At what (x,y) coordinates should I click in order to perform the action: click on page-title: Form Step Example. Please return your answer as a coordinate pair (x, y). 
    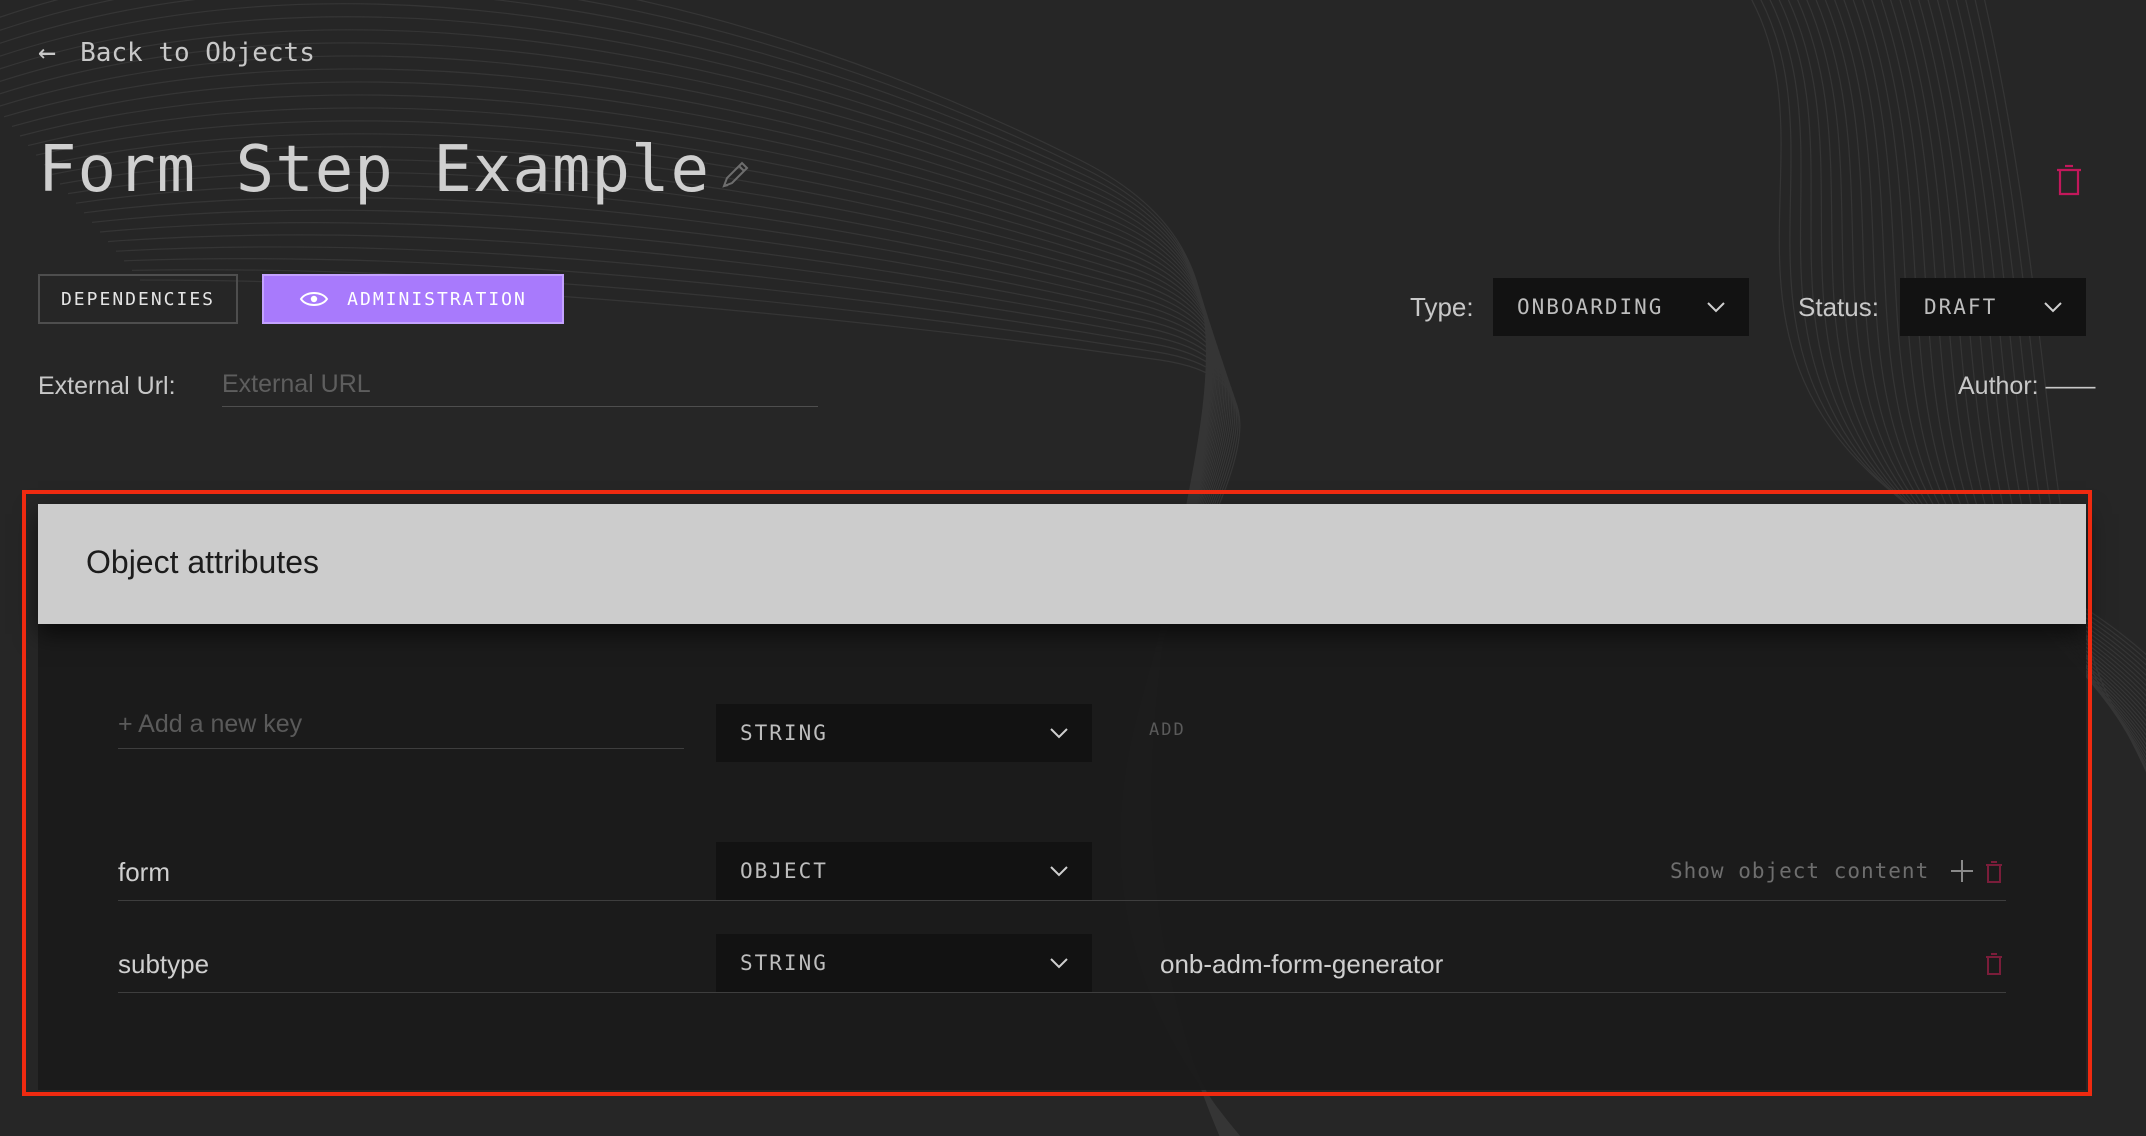
    Looking at the image, I should click on (374, 170).